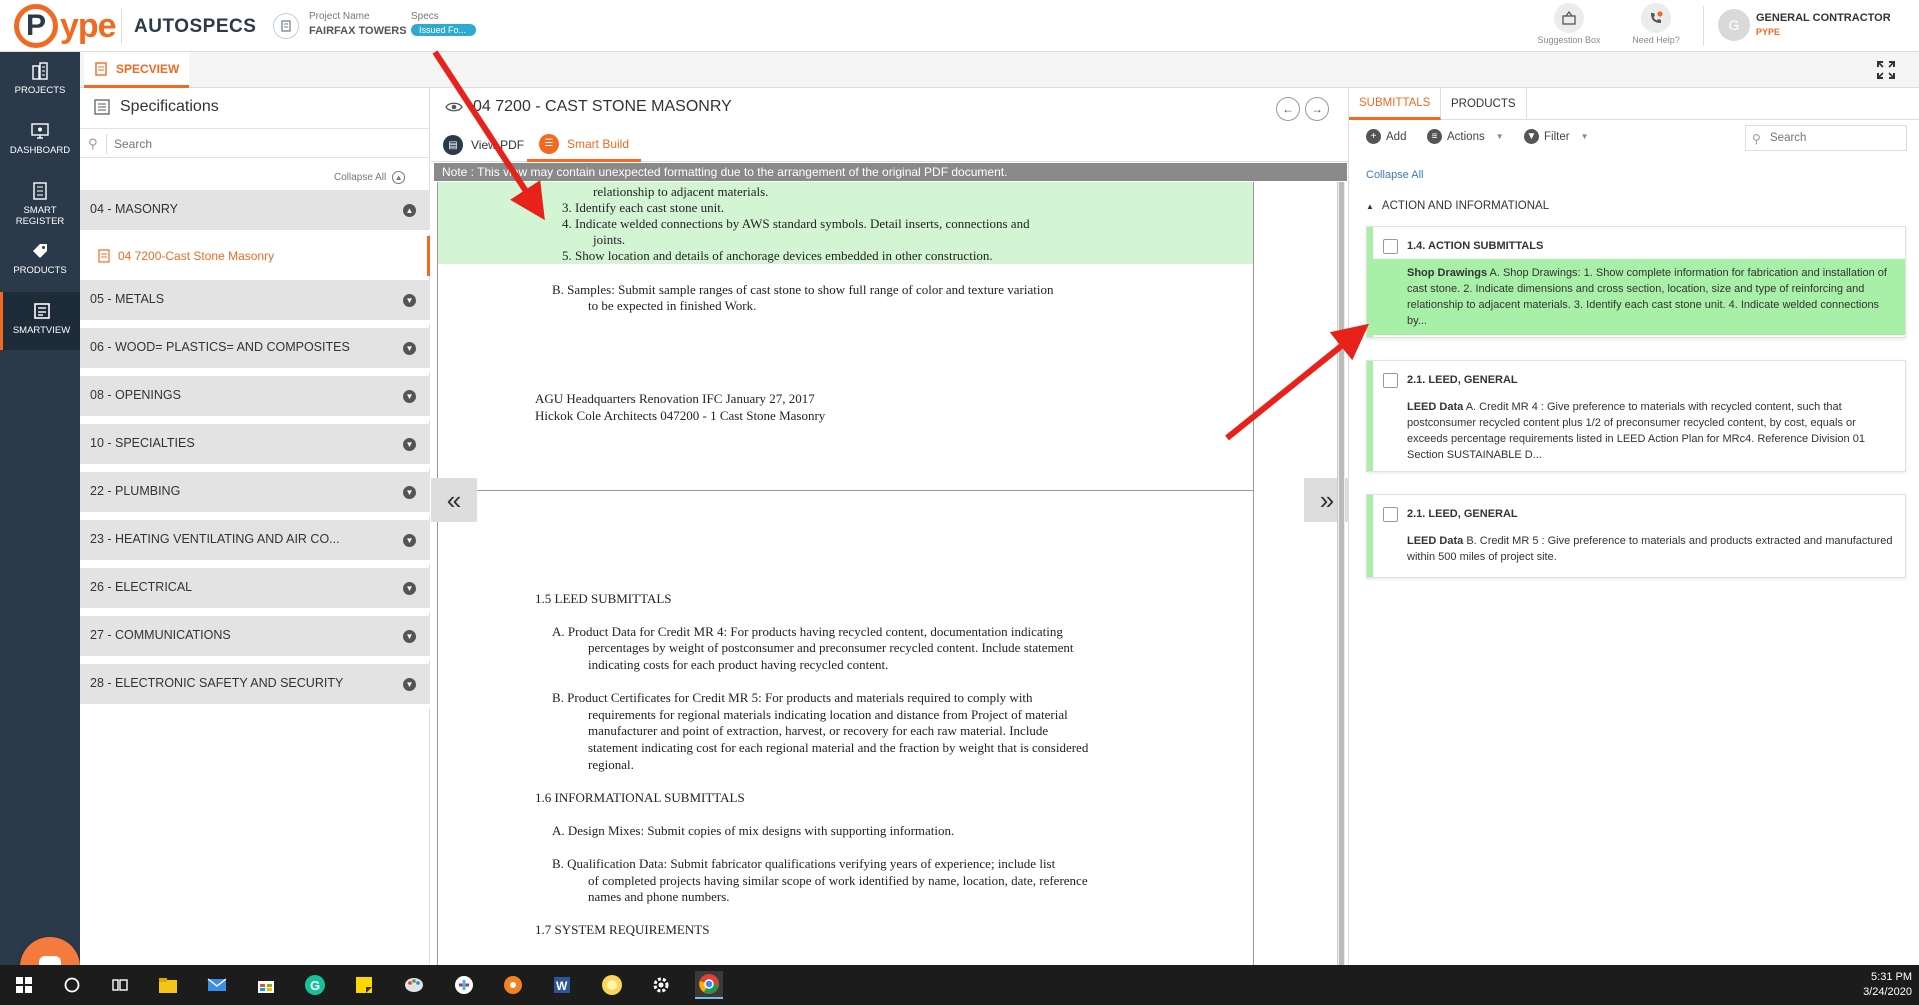 The image size is (1919, 1005). What do you see at coordinates (40, 270) in the screenshot?
I see `nav-label-products: PRODUCTS` at bounding box center [40, 270].